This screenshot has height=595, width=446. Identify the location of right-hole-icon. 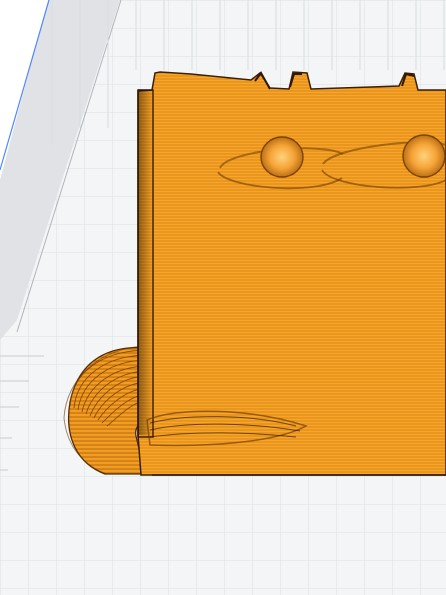
(424, 156).